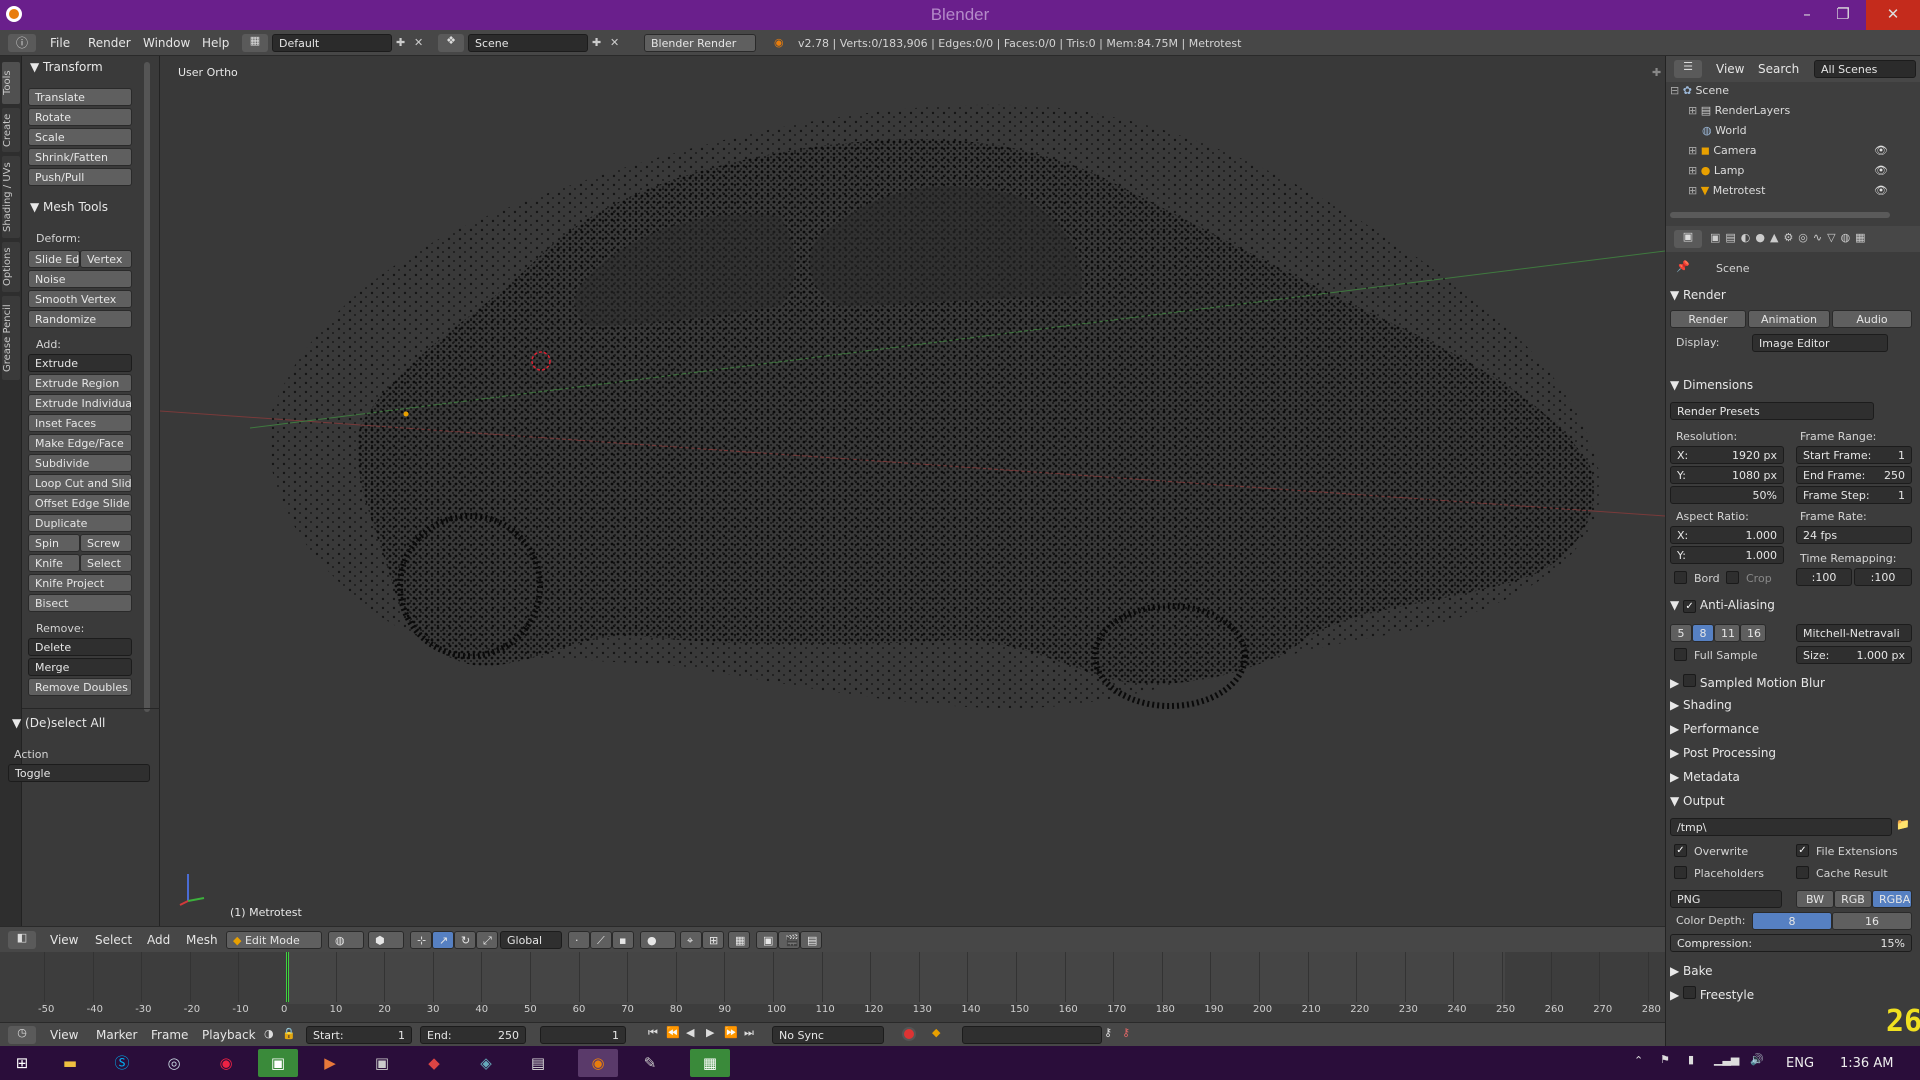  What do you see at coordinates (1802, 173) in the screenshot?
I see `outliner-item-lamp: ⊞ ● Lamp 👁` at bounding box center [1802, 173].